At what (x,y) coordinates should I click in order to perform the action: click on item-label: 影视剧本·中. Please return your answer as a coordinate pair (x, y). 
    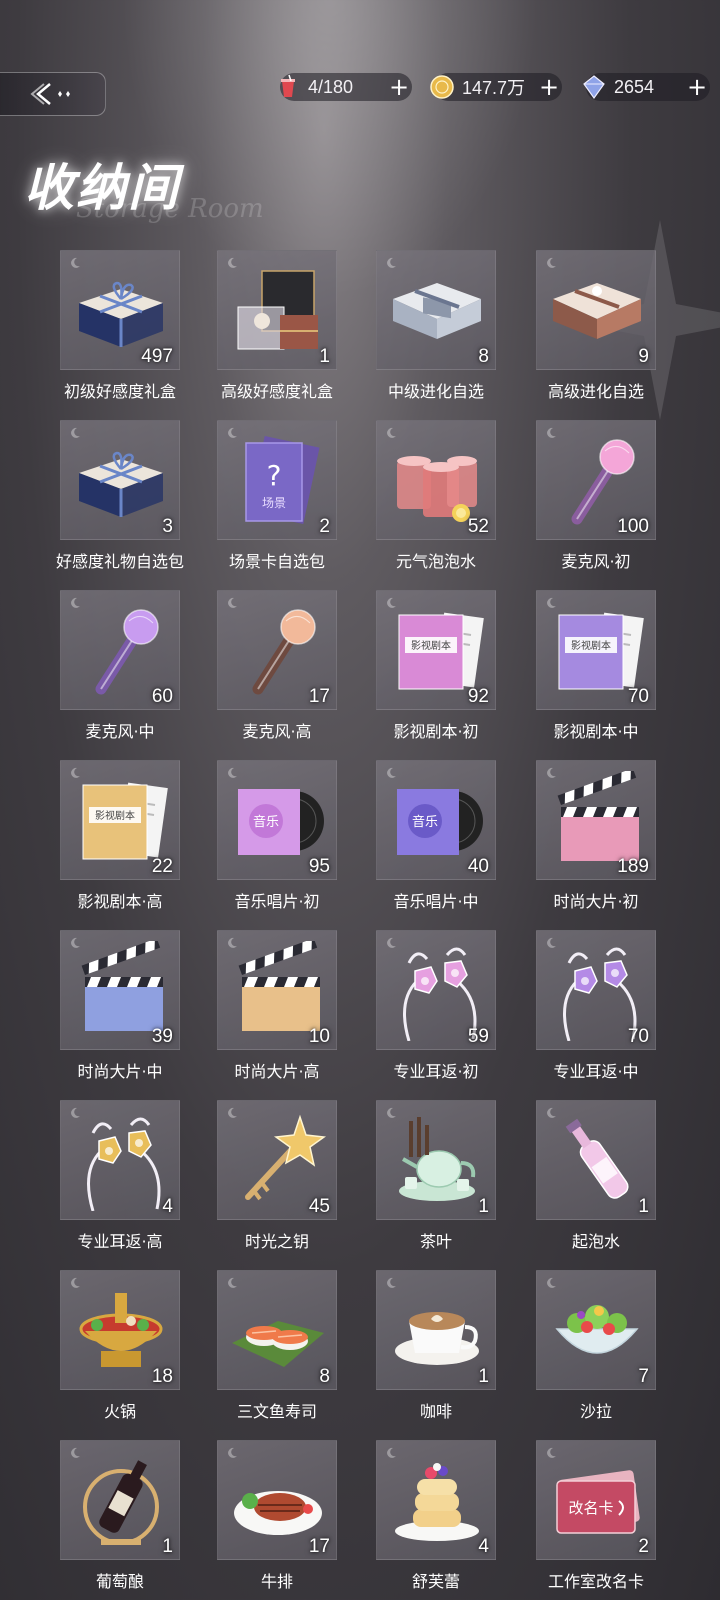
    Looking at the image, I should click on (596, 731).